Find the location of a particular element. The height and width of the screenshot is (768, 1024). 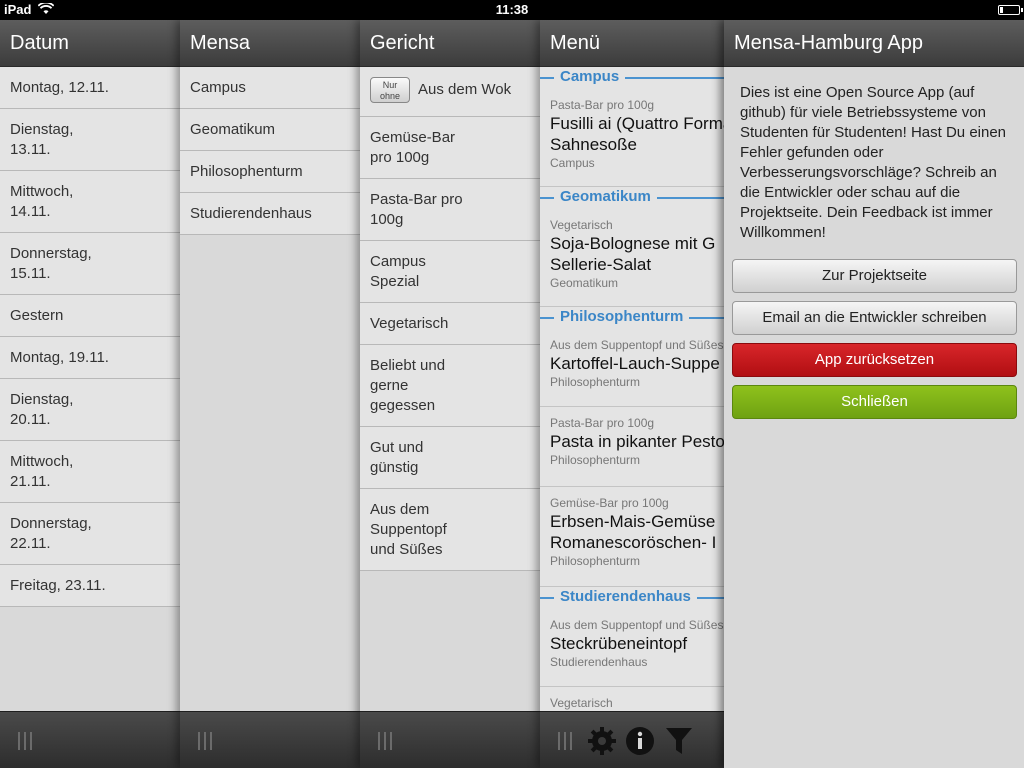

section-header-studierendenhaus: Studierendenhaus is located at coordinates (640, 598).